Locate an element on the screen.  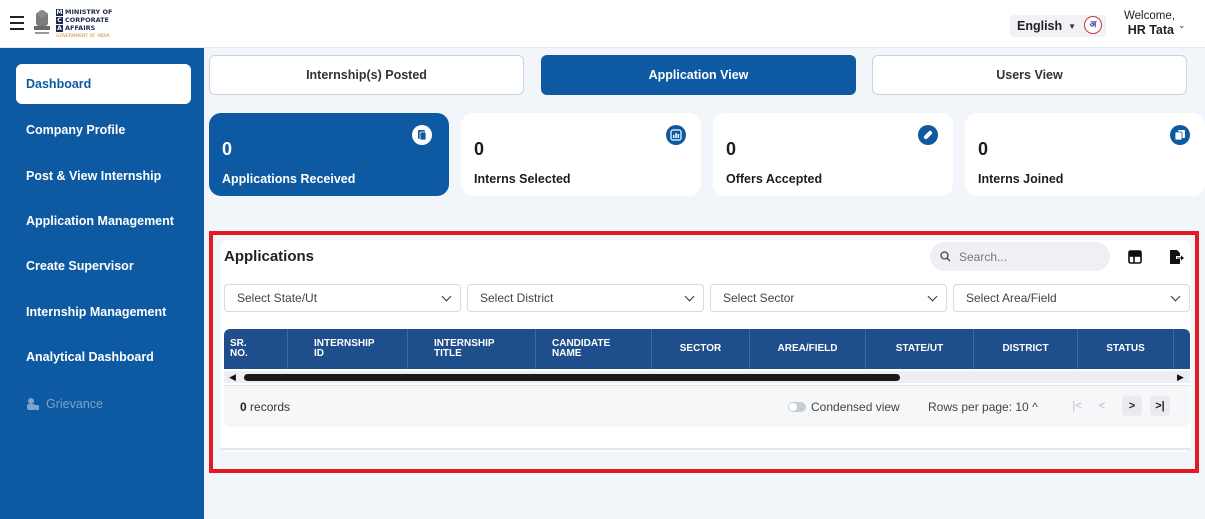
card-label: Interns Selected is located at coordinates (522, 179).